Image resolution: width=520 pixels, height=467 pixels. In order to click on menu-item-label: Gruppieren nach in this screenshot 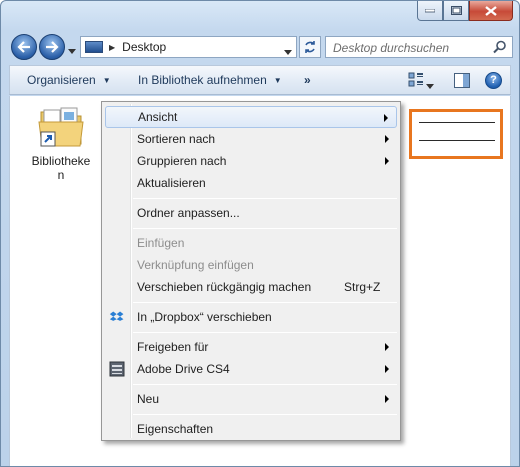, I will do `click(182, 161)`.